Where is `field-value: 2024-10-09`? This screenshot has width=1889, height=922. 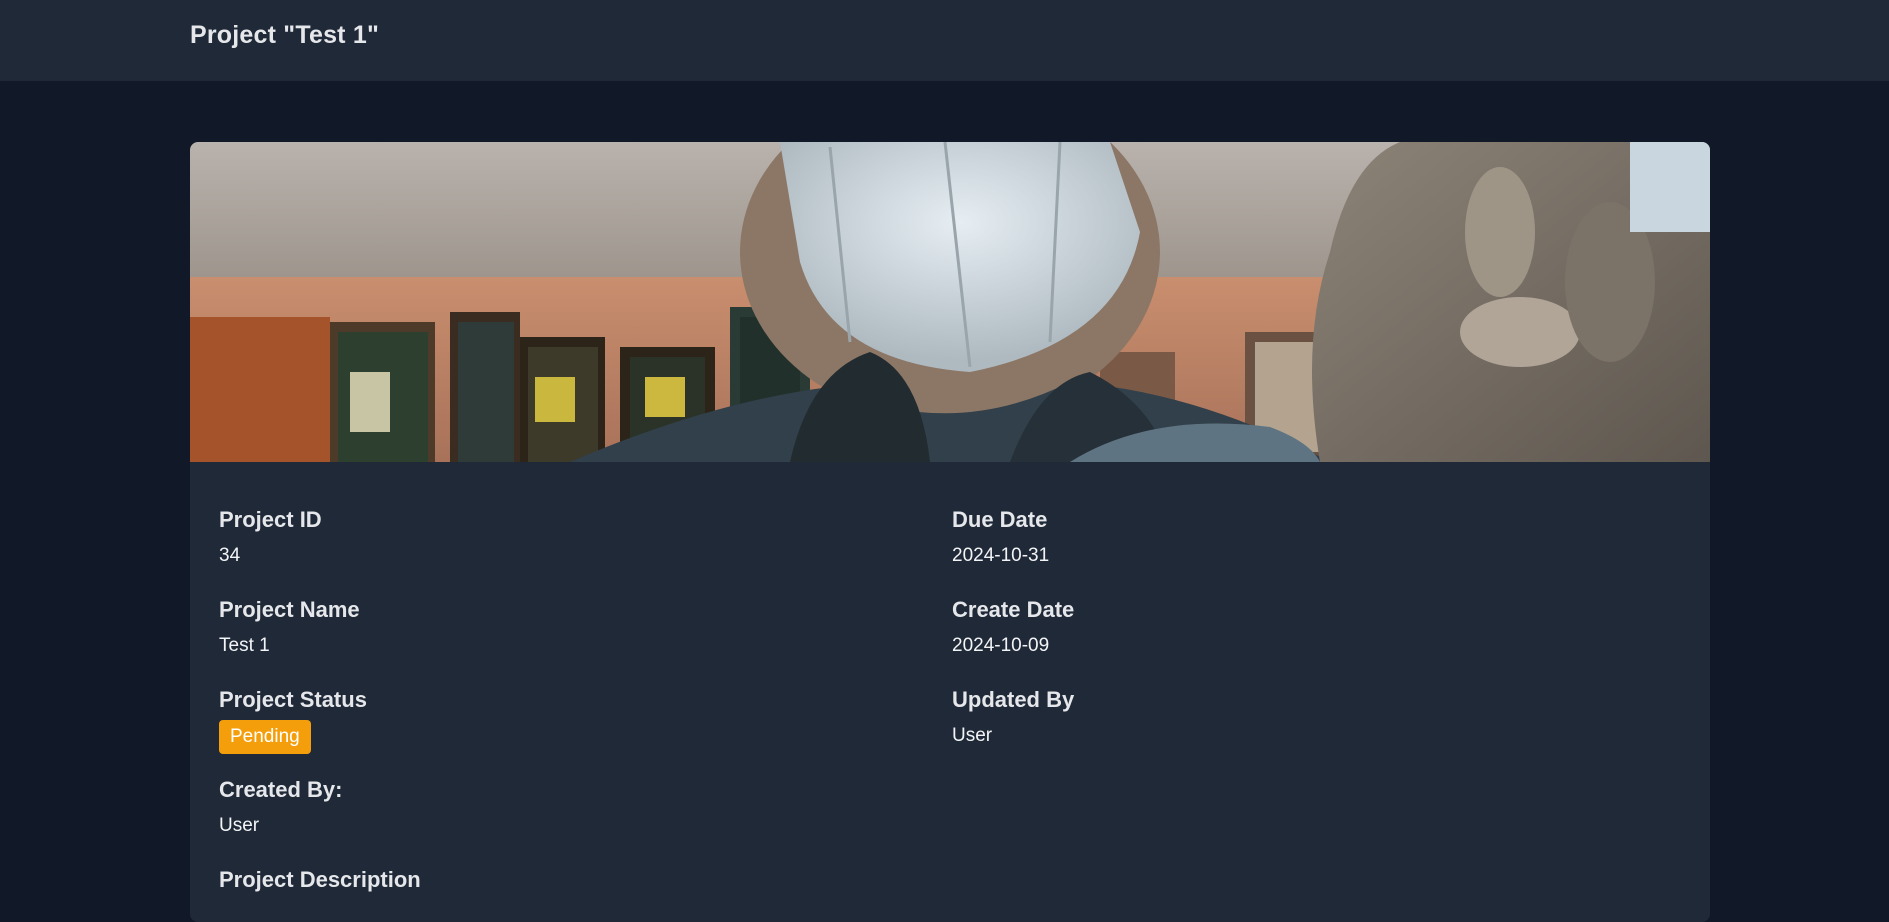
field-value: 2024-10-09 is located at coordinates (1001, 645).